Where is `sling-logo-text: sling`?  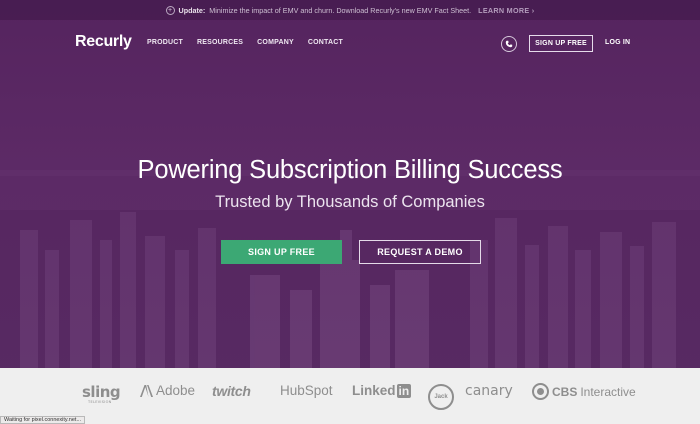
sling-logo-text: sling is located at coordinates (101, 392).